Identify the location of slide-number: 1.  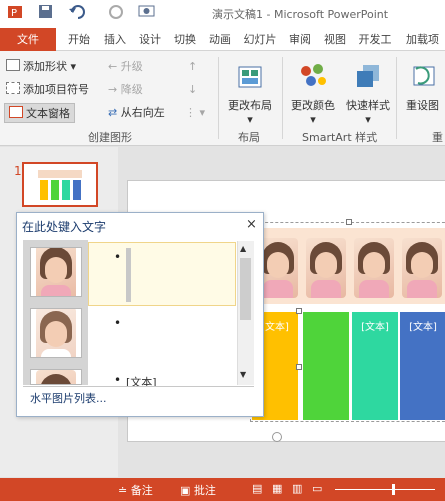
(18, 171).